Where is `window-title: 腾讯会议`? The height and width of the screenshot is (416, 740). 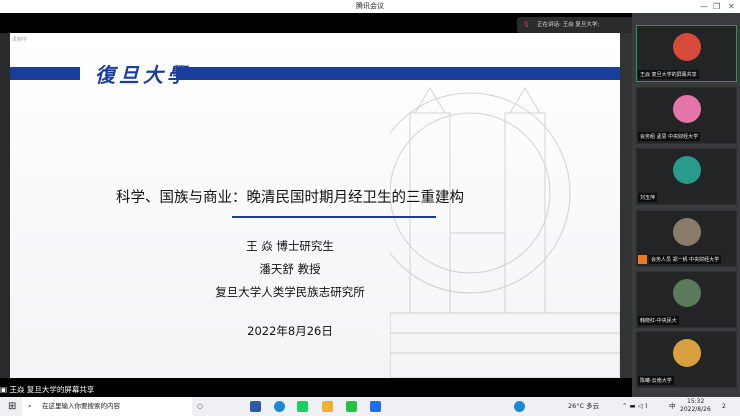 window-title: 腾讯会议 is located at coordinates (370, 6).